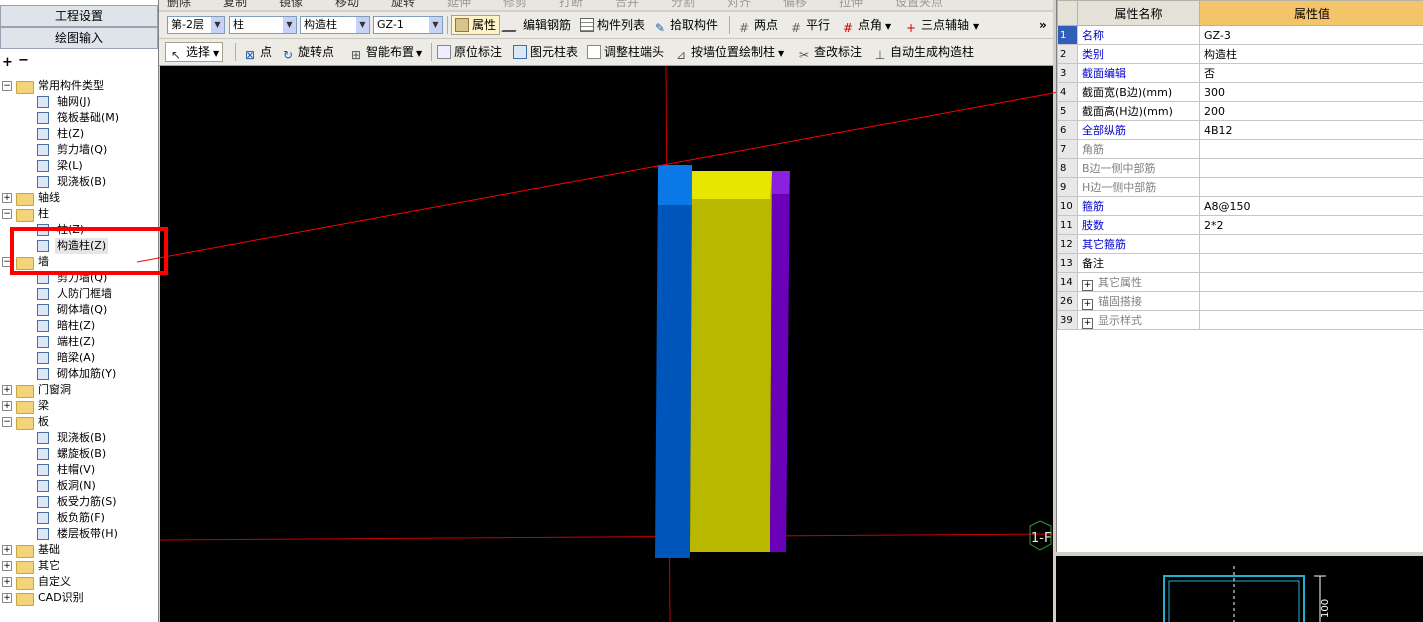  Describe the element at coordinates (1311, 35) in the screenshot. I see `property-value-cell: GZ-3` at that location.